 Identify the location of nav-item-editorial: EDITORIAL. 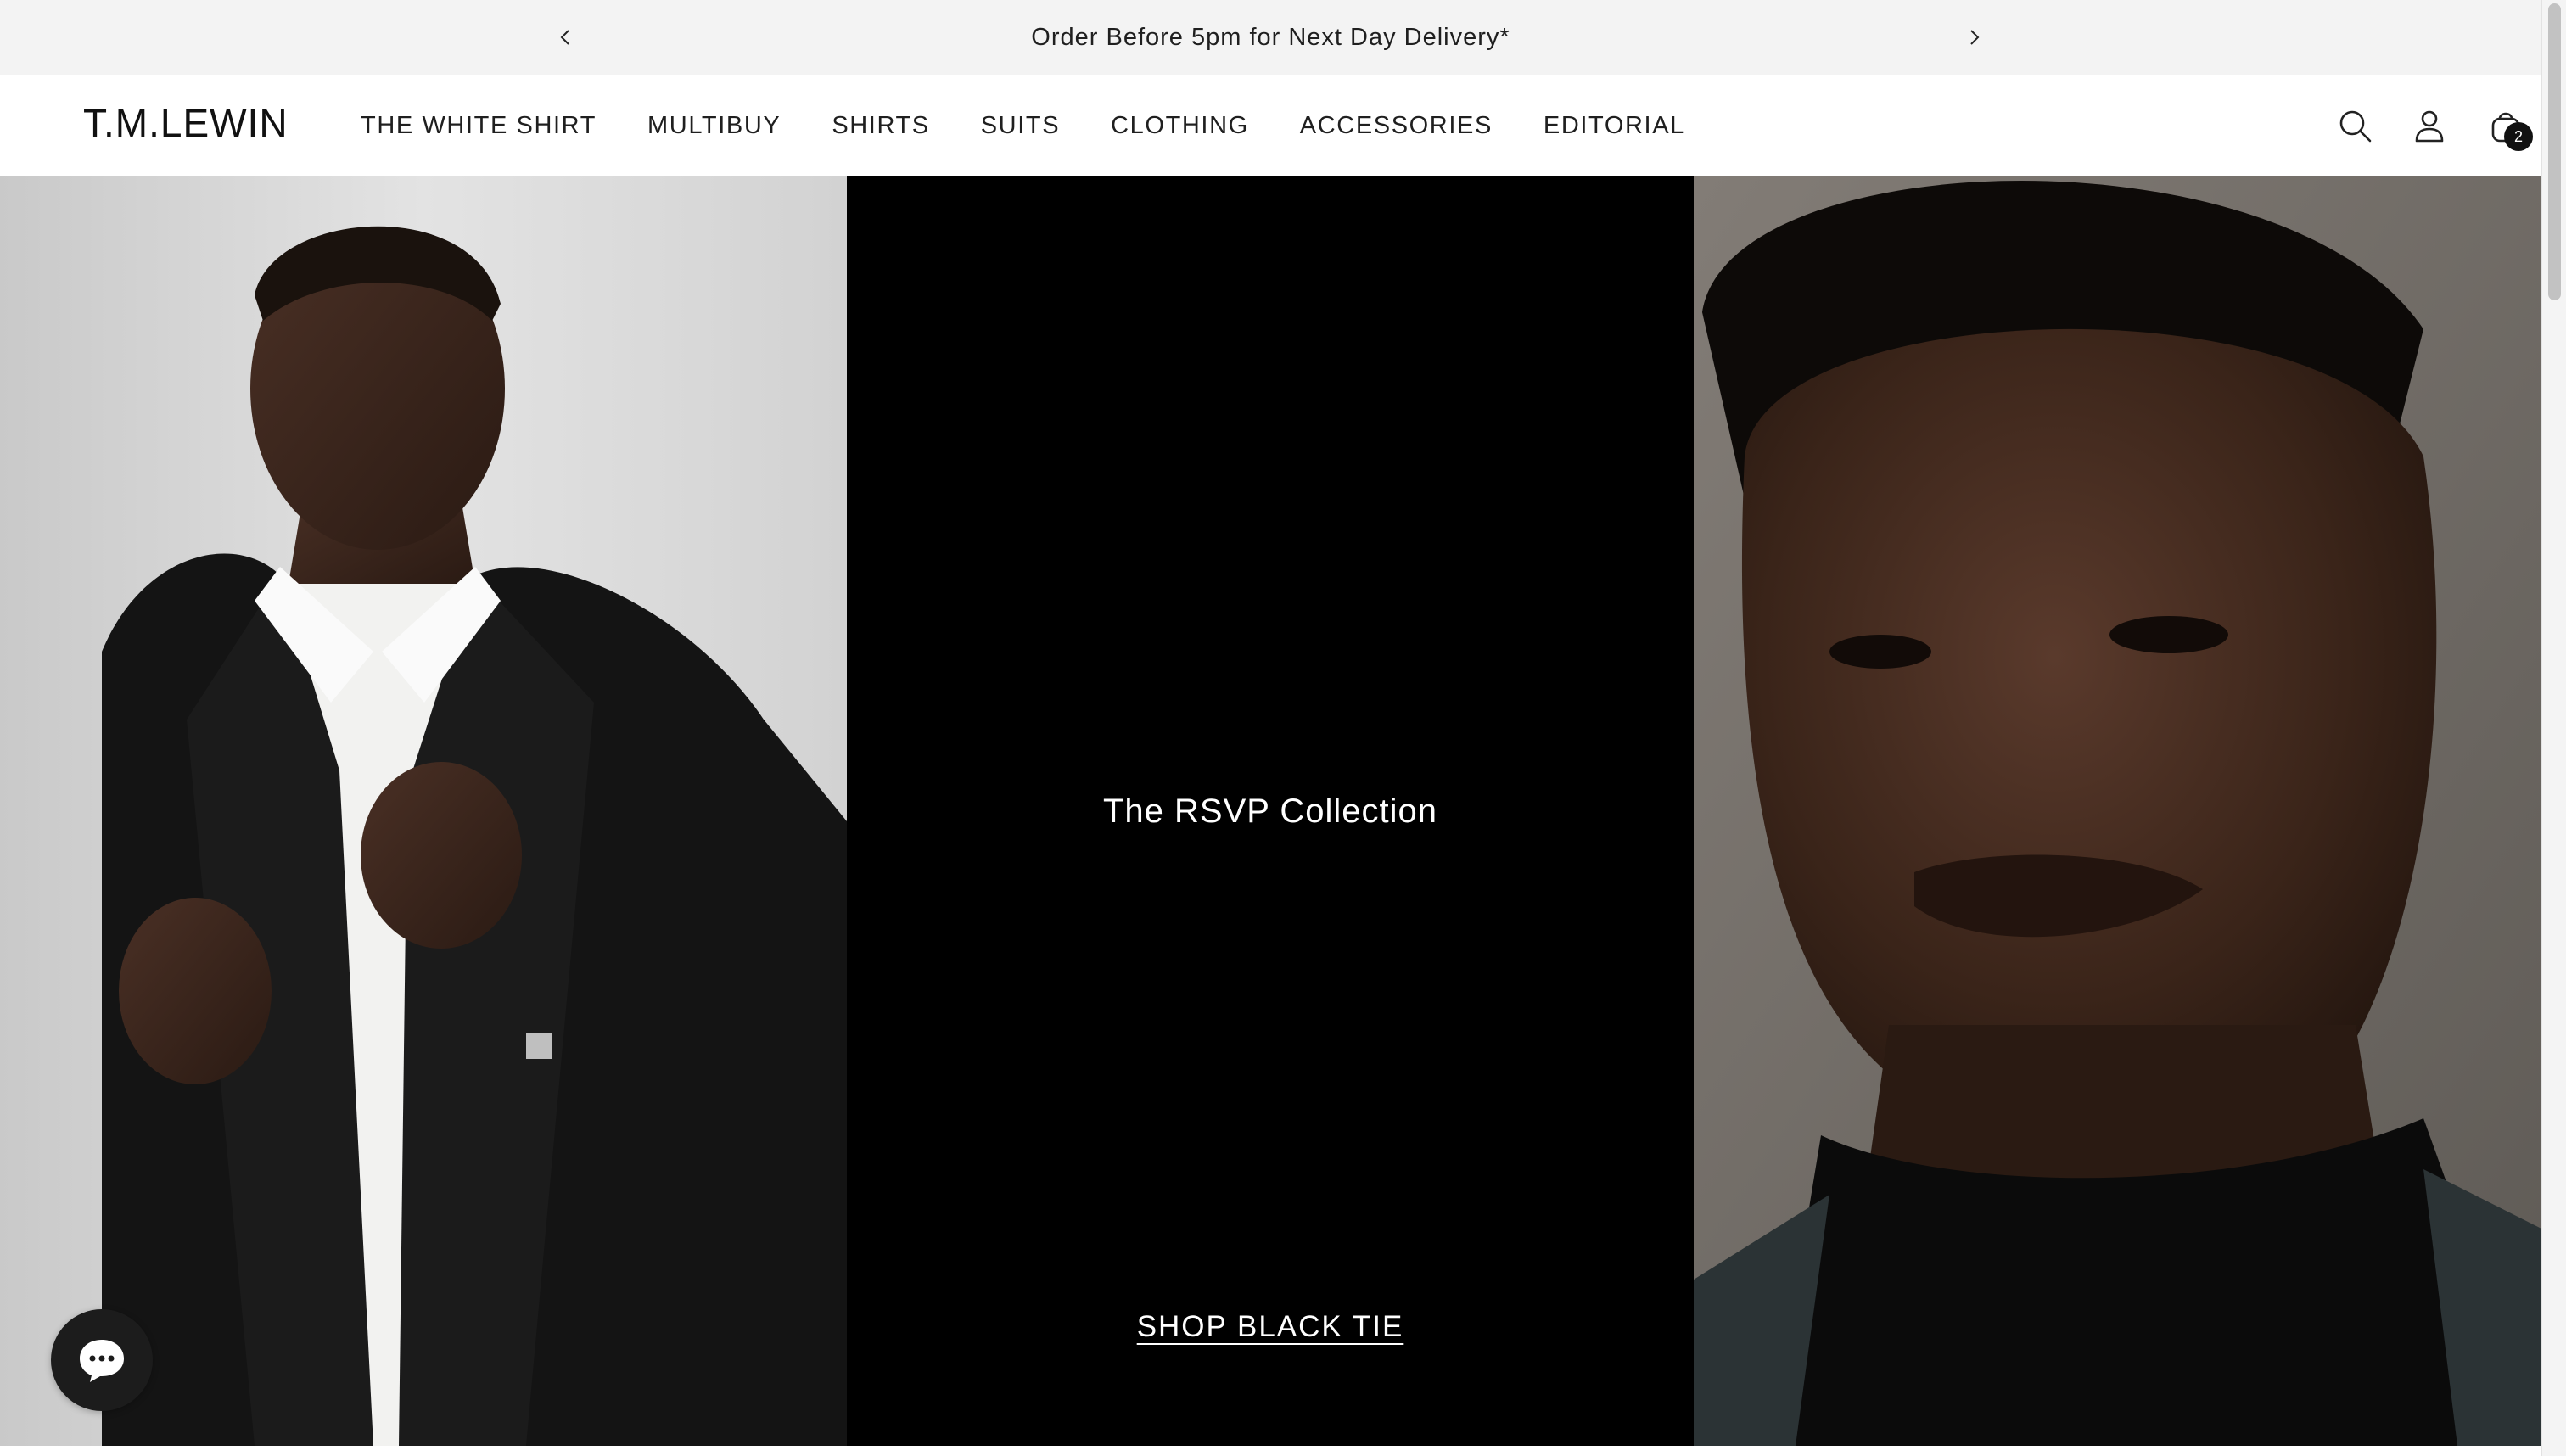
(1614, 126).